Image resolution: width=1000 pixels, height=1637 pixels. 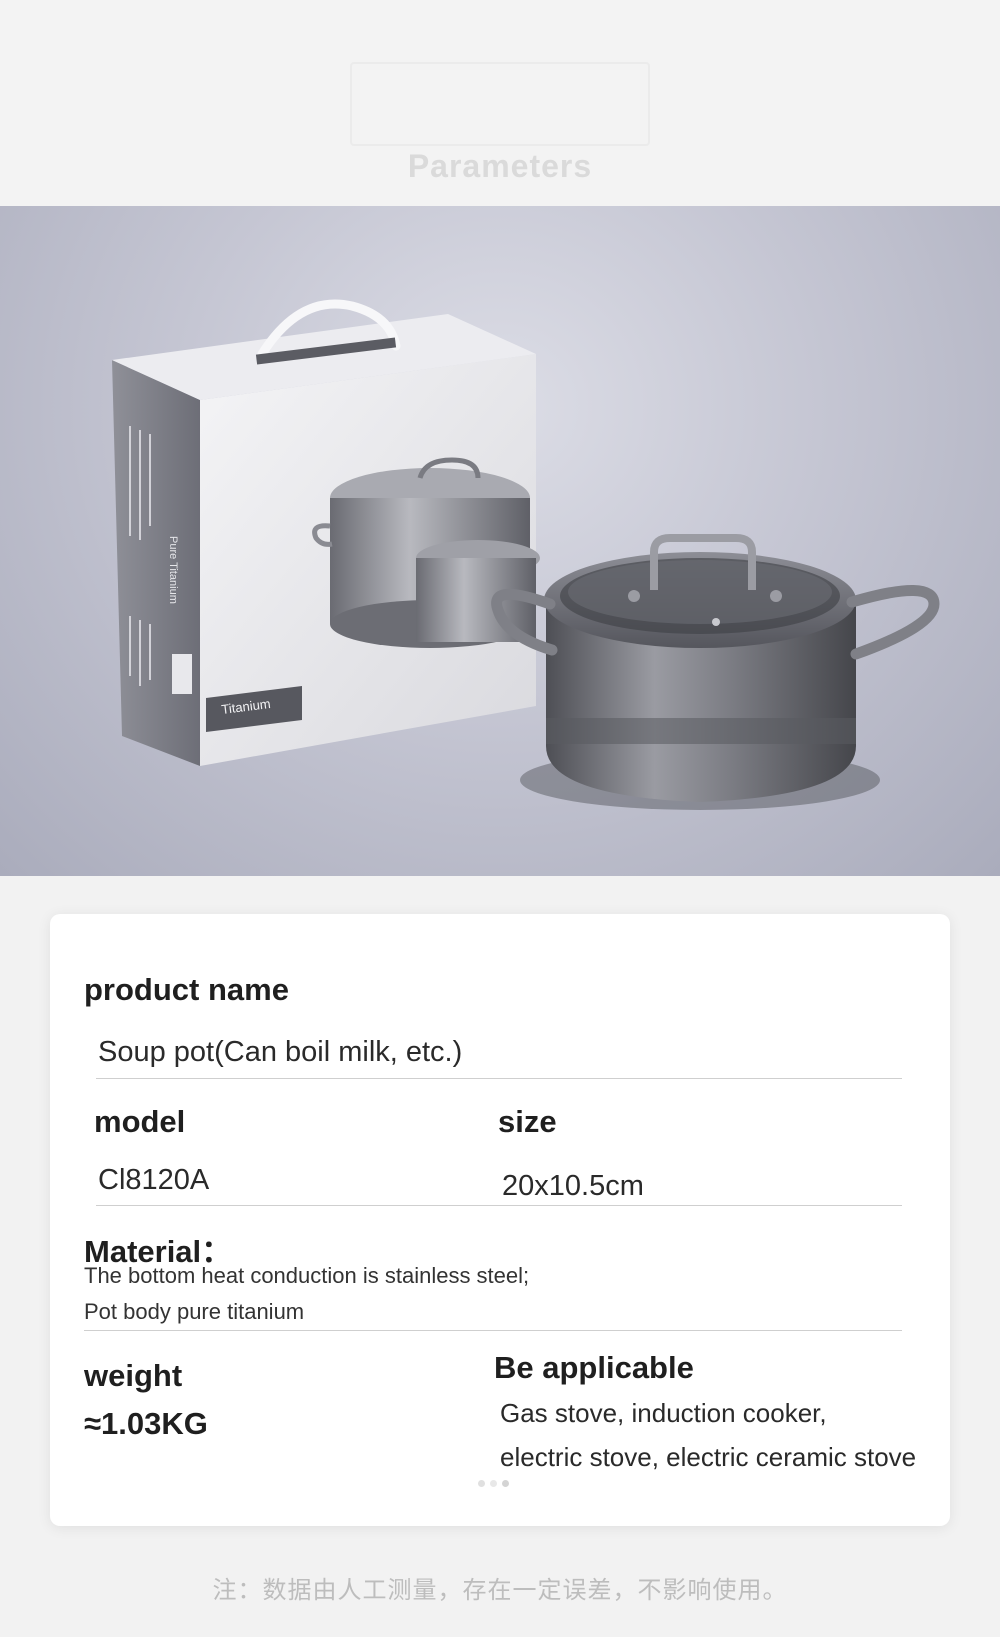 I want to click on applicable-line: electric stove, electric ceramic stove, so click(x=708, y=1457).